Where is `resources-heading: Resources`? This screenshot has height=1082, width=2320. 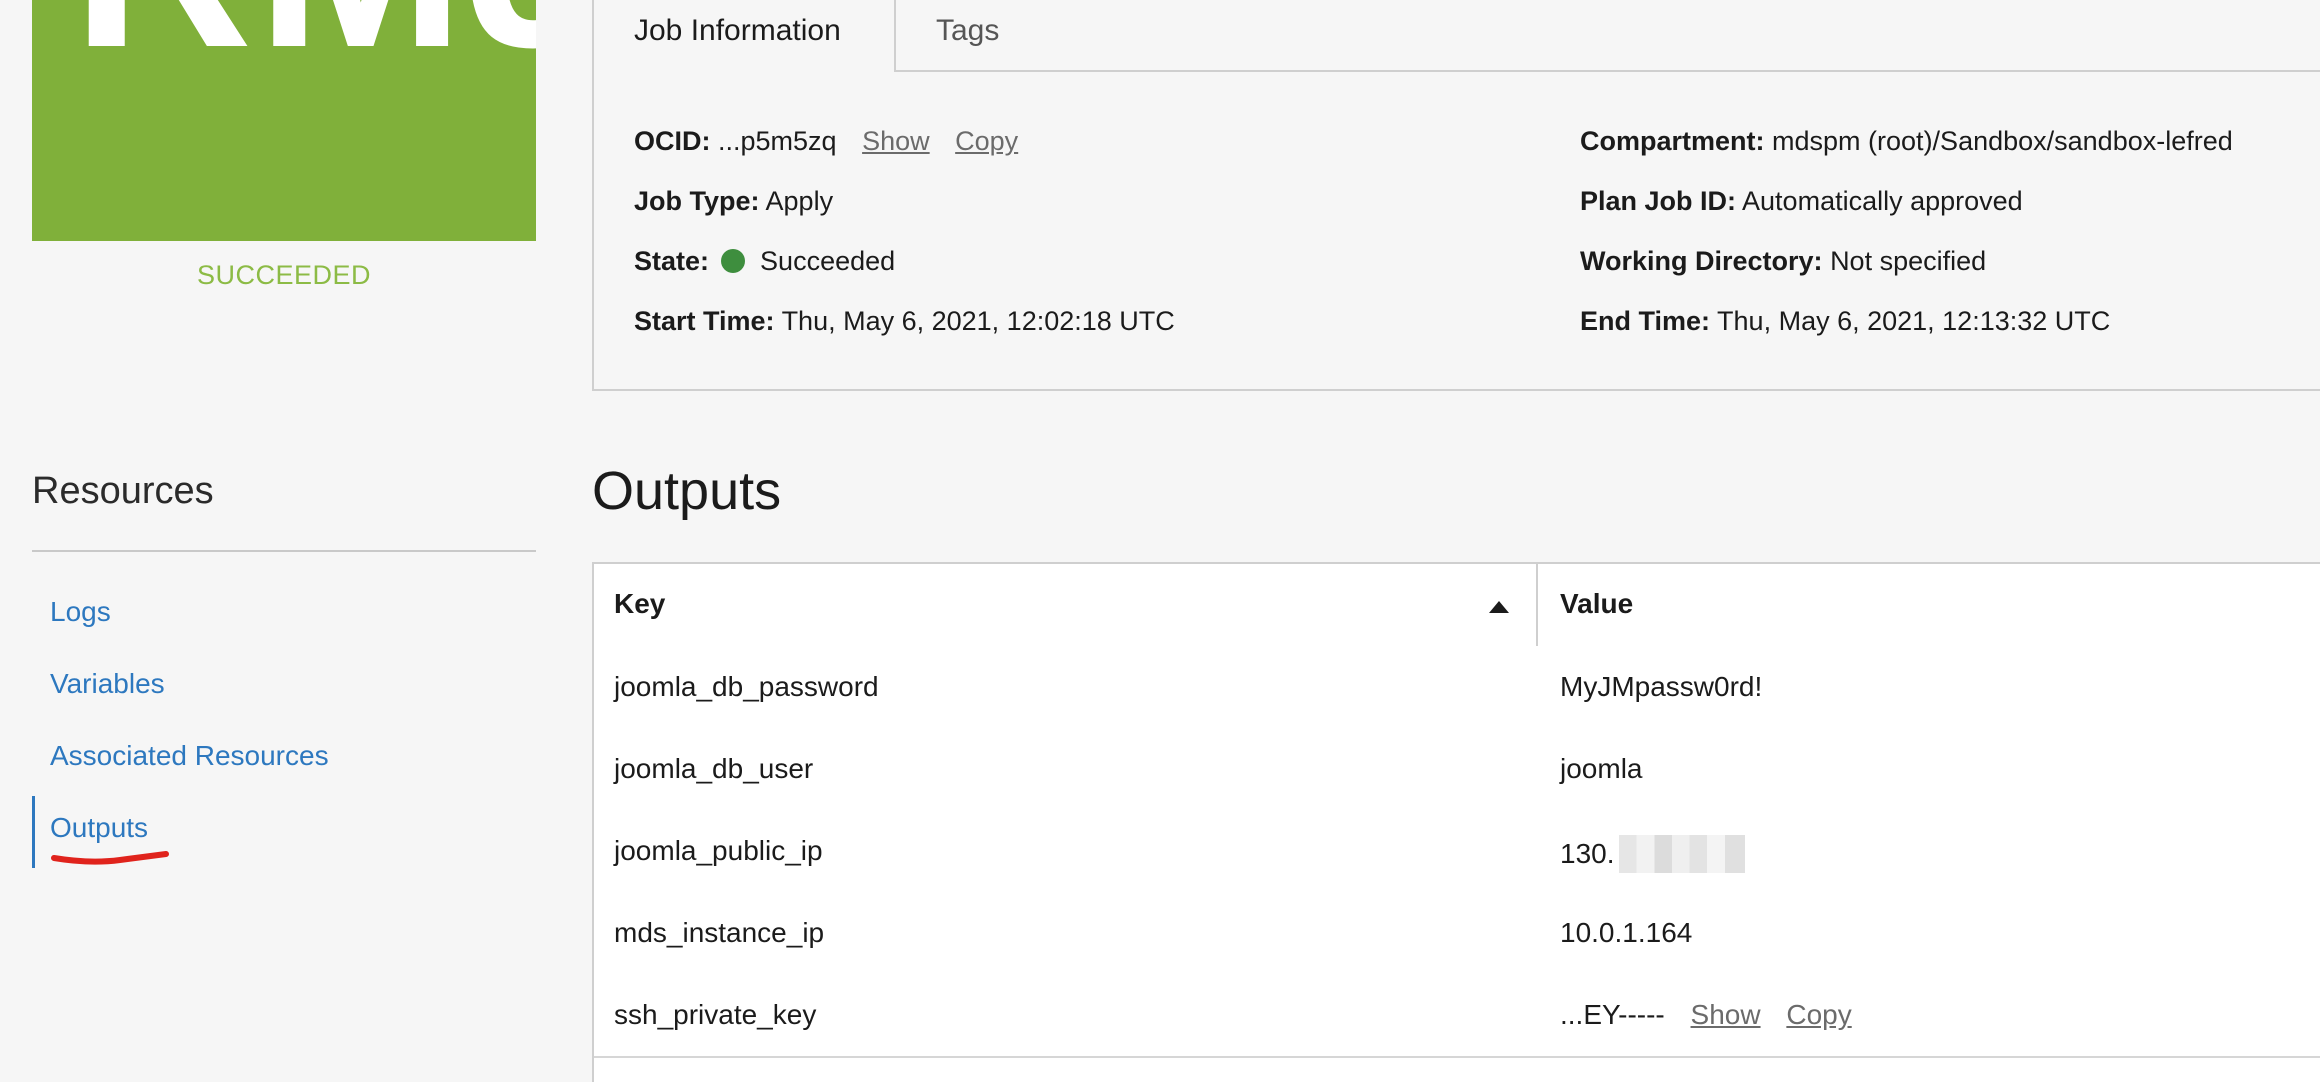 resources-heading: Resources is located at coordinates (123, 491).